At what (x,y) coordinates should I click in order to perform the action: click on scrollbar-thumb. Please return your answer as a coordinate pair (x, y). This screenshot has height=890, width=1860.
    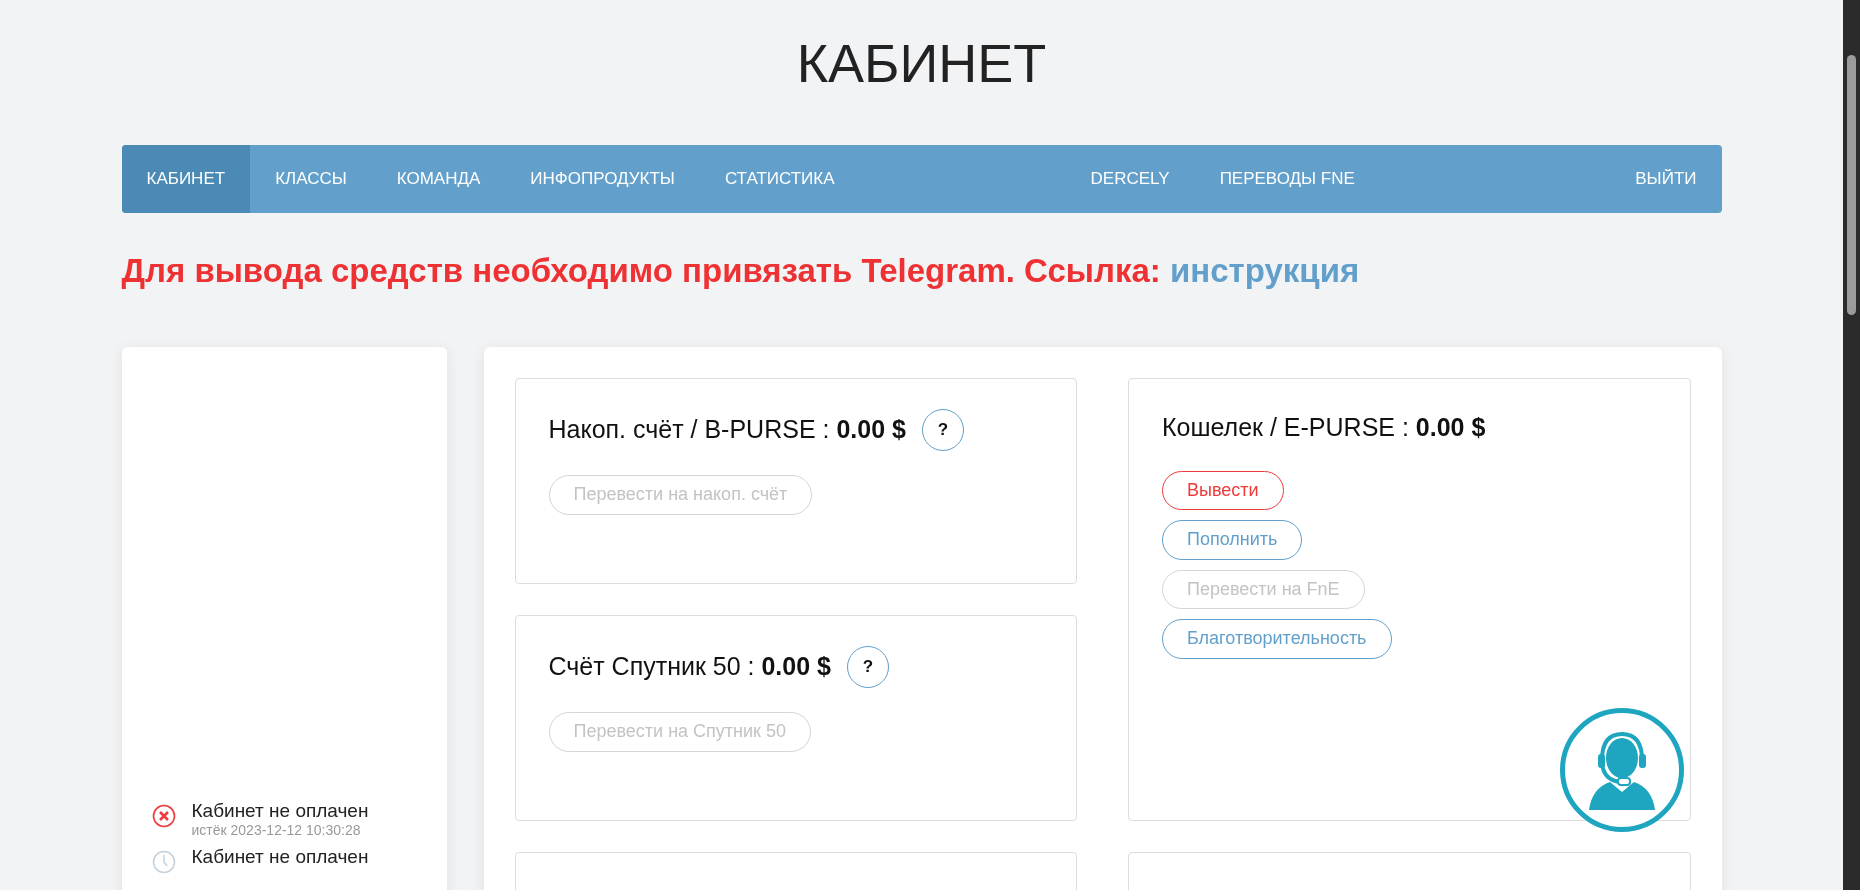
    Looking at the image, I should click on (1851, 185).